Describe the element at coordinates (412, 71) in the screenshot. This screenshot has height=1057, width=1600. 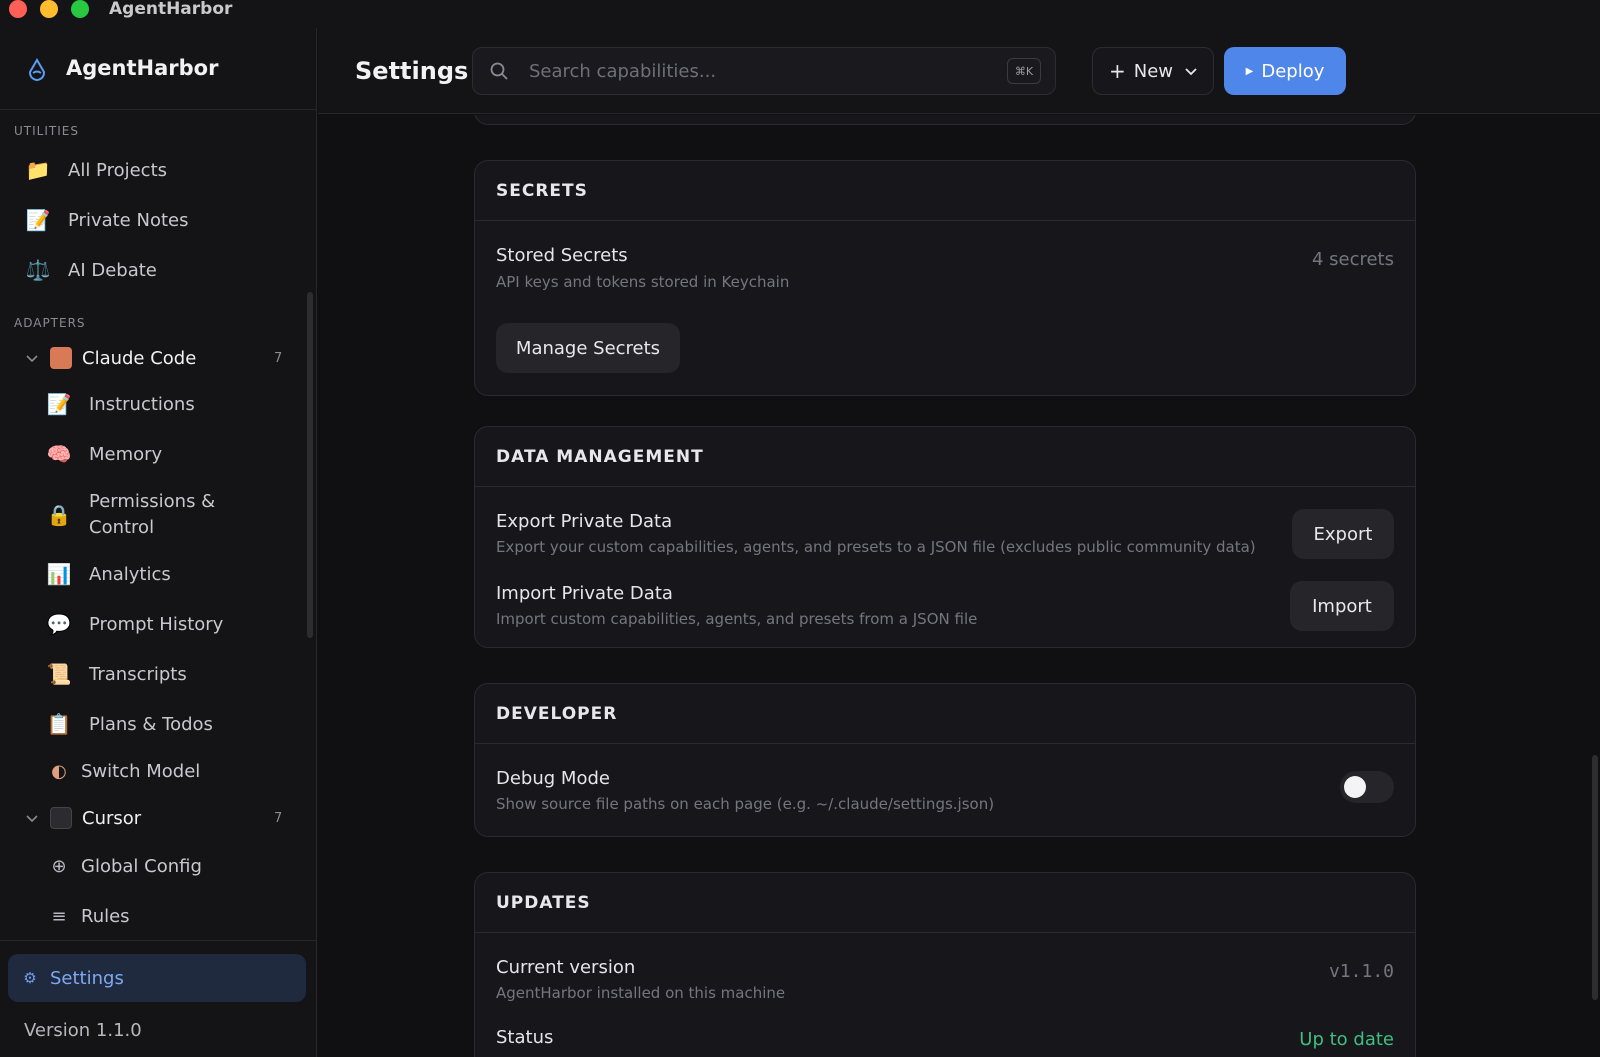
I see `page-title: Settings` at that location.